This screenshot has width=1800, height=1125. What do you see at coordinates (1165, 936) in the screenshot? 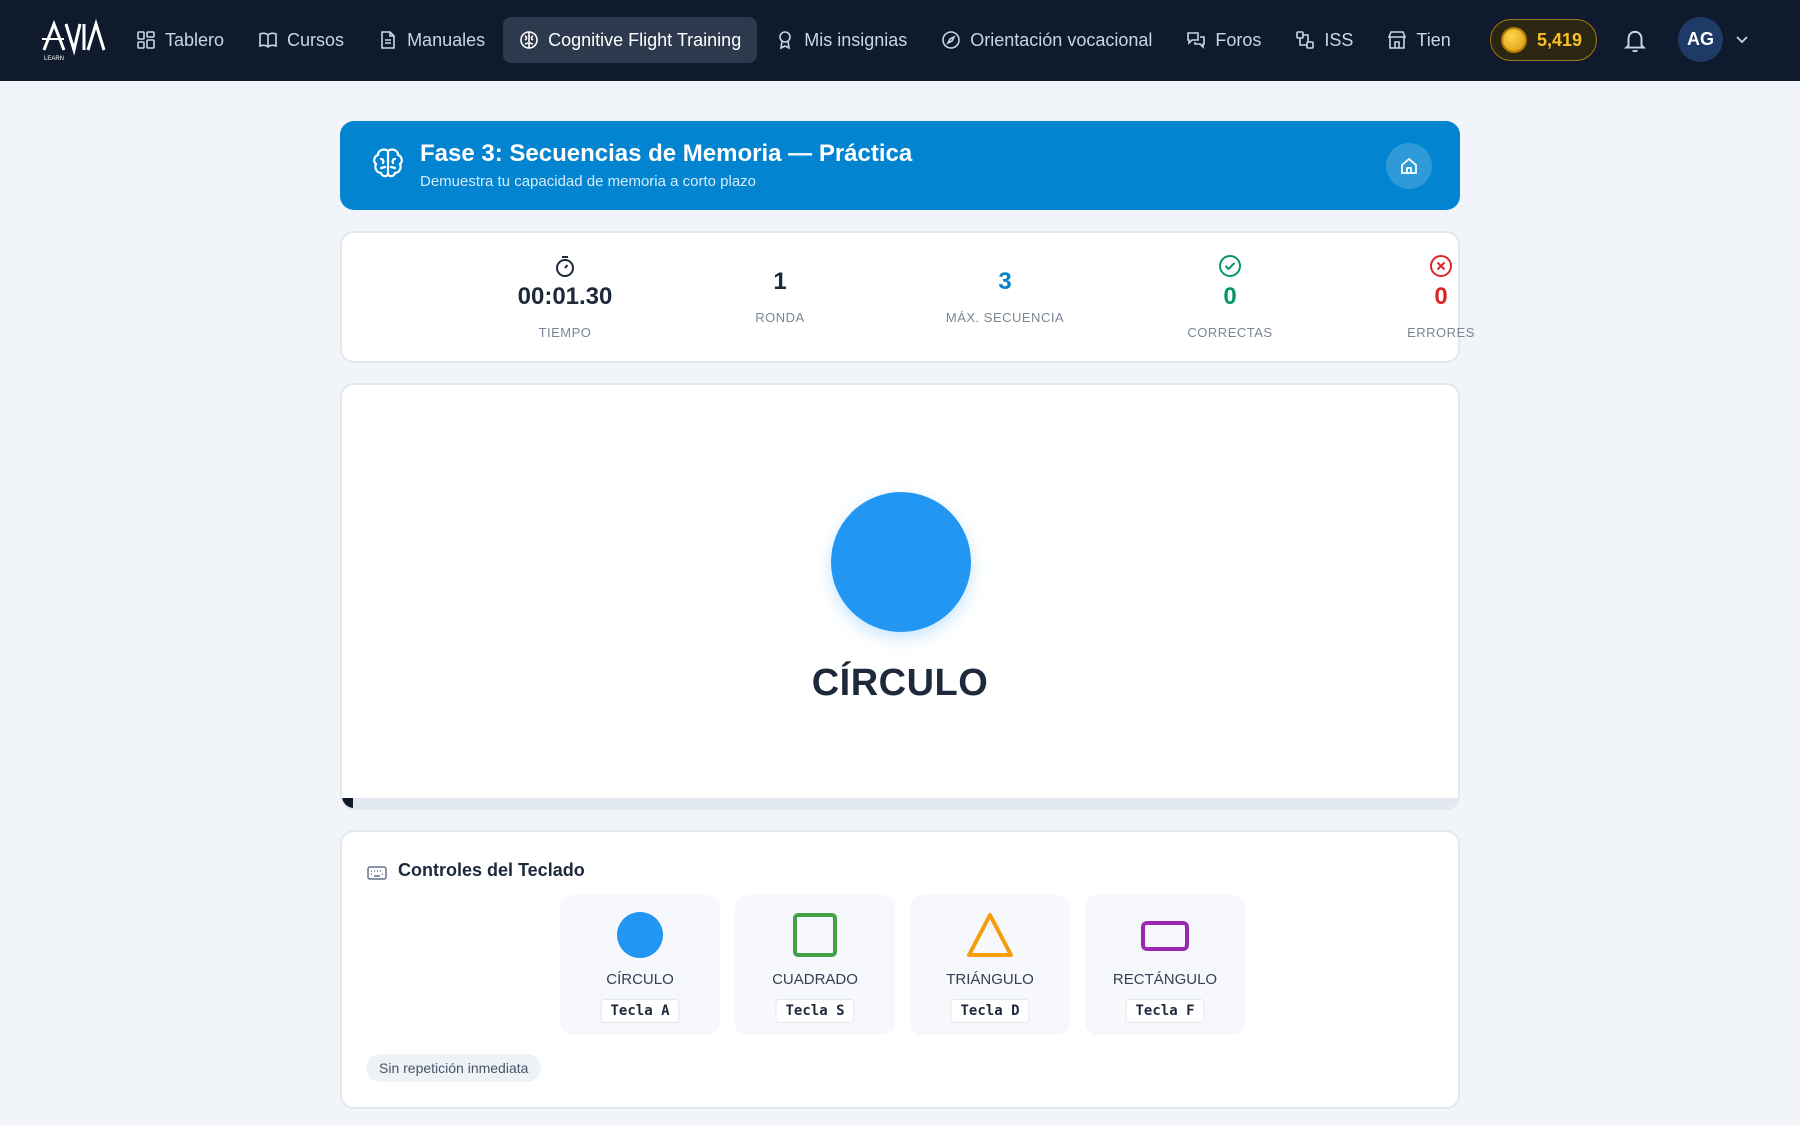
I see `rectangle-shape-icon` at bounding box center [1165, 936].